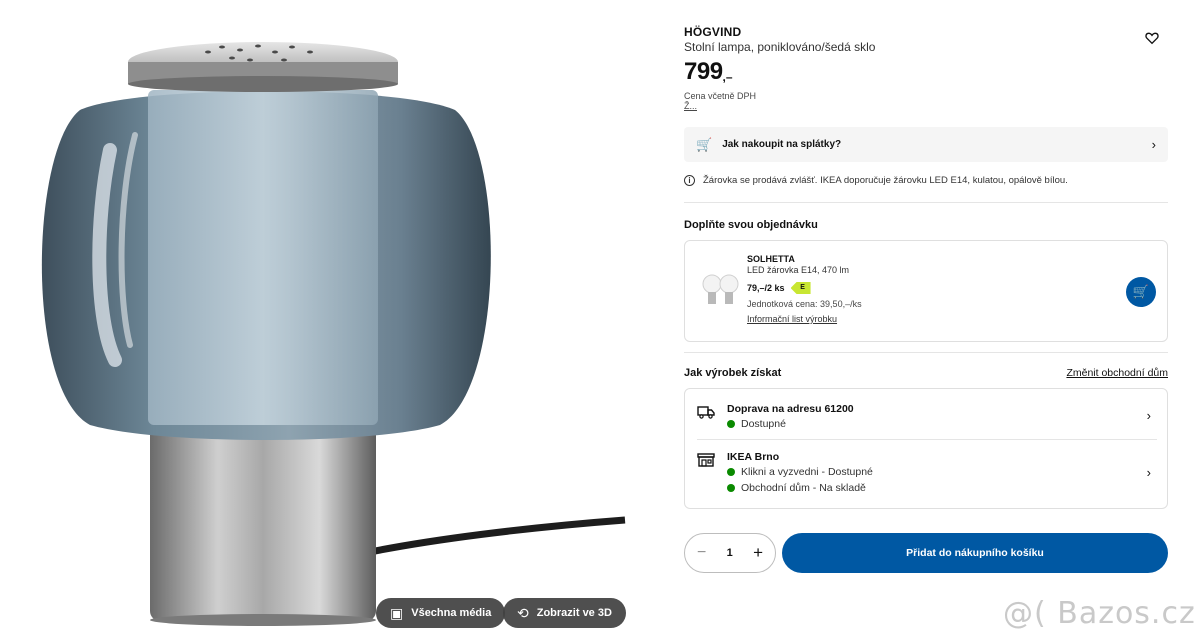  What do you see at coordinates (790, 409) in the screenshot?
I see `delivery-title: Doprava na adresu 61200` at bounding box center [790, 409].